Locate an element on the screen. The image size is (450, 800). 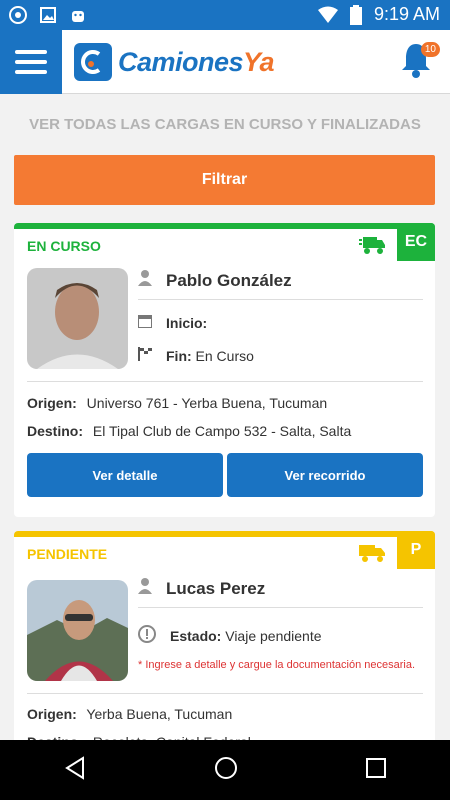
destination-label: Destino: is located at coordinates (55, 431).